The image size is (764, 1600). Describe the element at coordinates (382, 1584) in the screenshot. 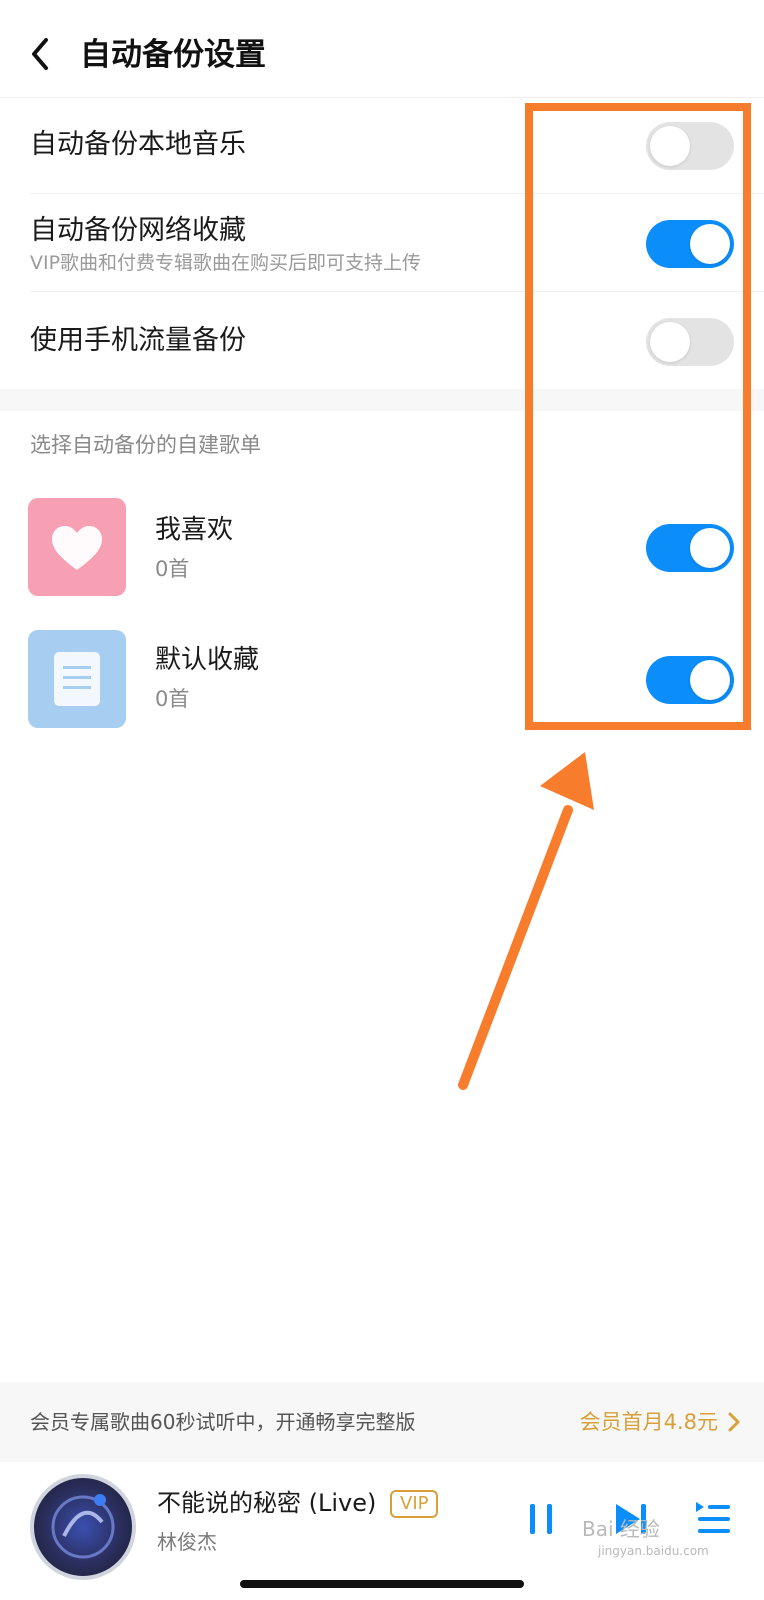

I see `home-indicator` at that location.